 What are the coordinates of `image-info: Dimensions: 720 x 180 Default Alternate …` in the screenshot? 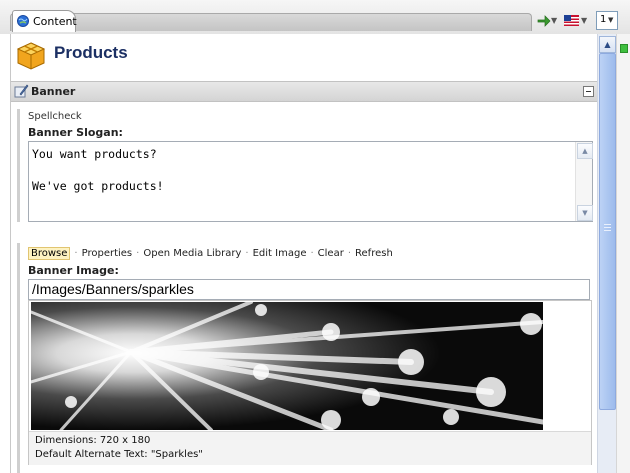 It's located at (310, 448).